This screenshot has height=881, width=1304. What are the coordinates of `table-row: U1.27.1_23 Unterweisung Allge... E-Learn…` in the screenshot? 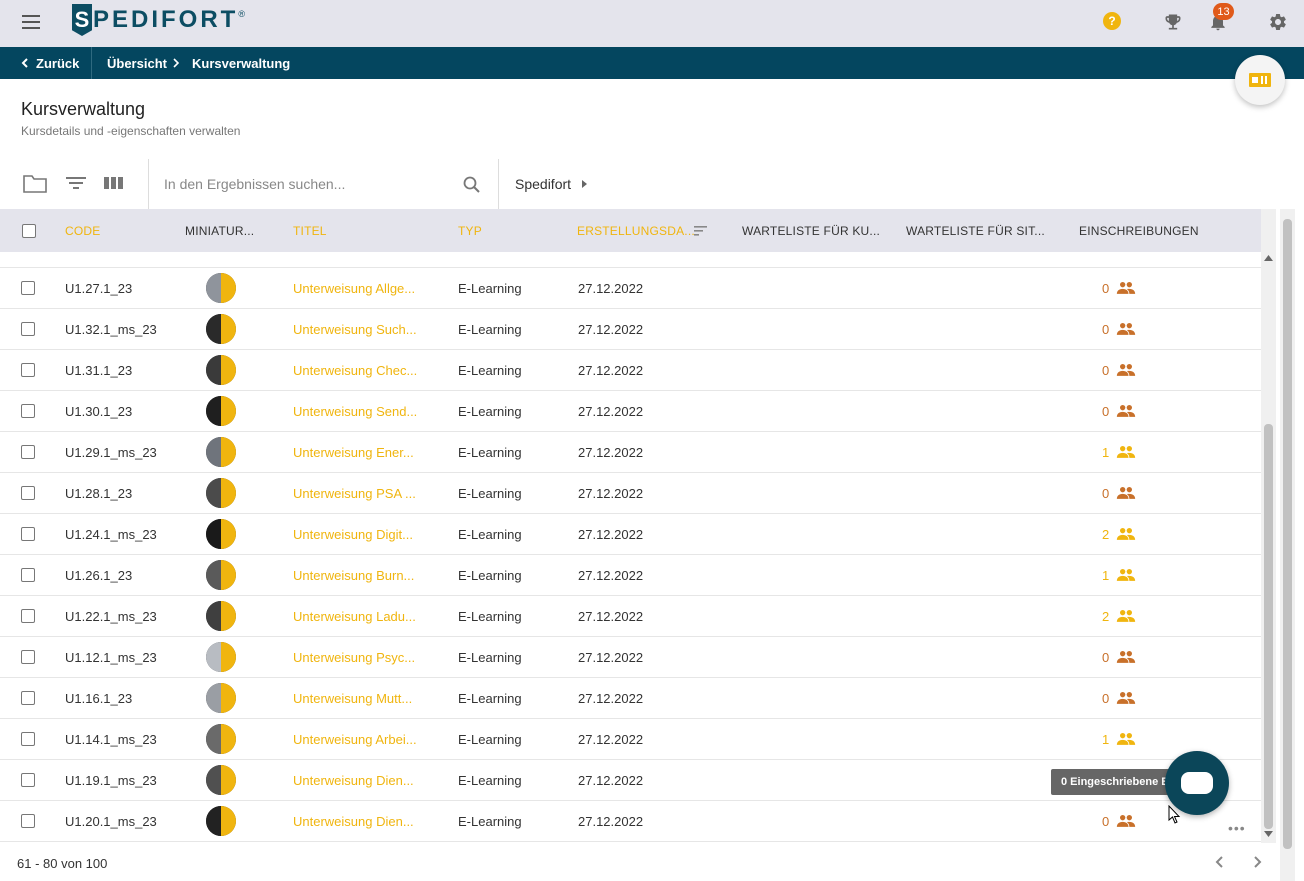 It's located at (630, 288).